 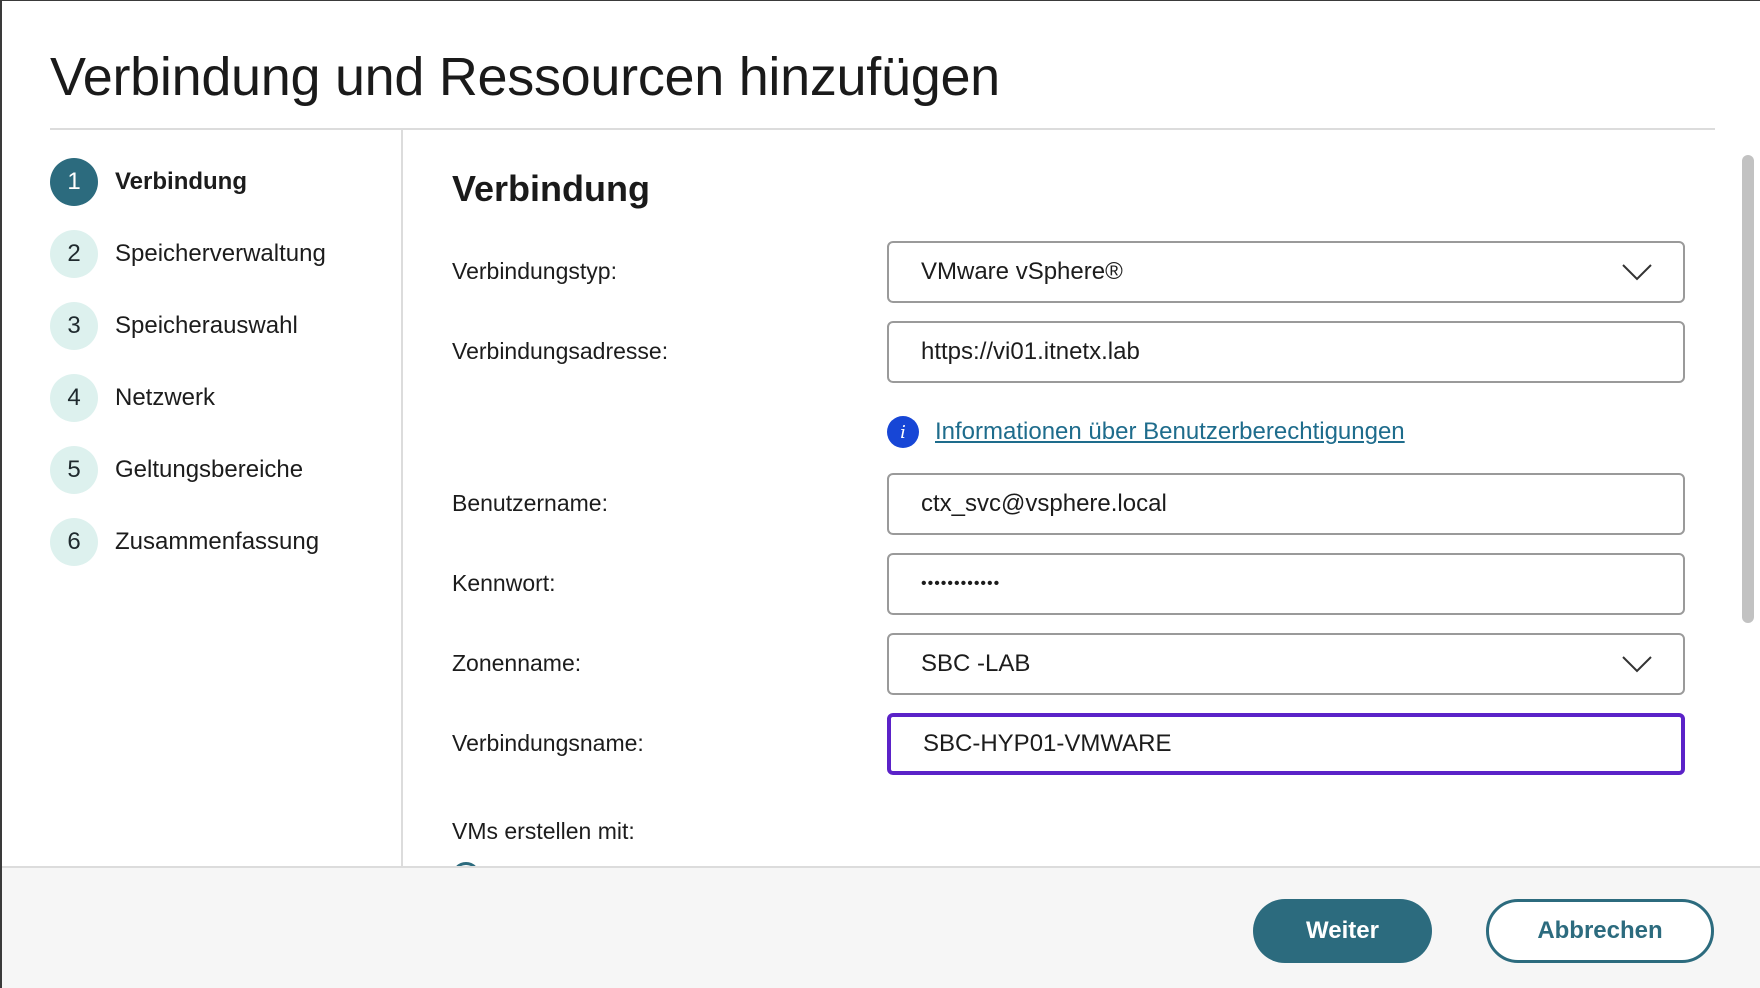 What do you see at coordinates (1600, 931) in the screenshot?
I see `cancel-button: Abbrechen` at bounding box center [1600, 931].